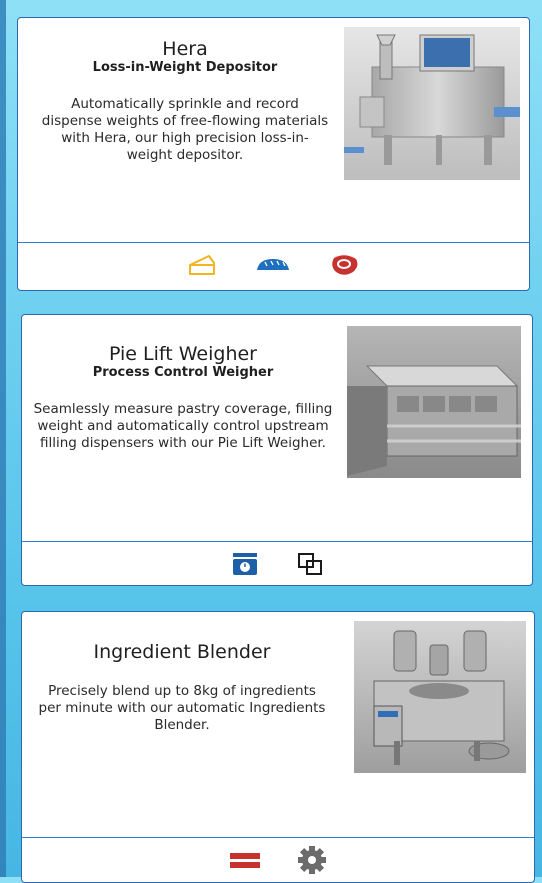  What do you see at coordinates (182, 652) in the screenshot?
I see `product-title: Ingredient Blender` at bounding box center [182, 652].